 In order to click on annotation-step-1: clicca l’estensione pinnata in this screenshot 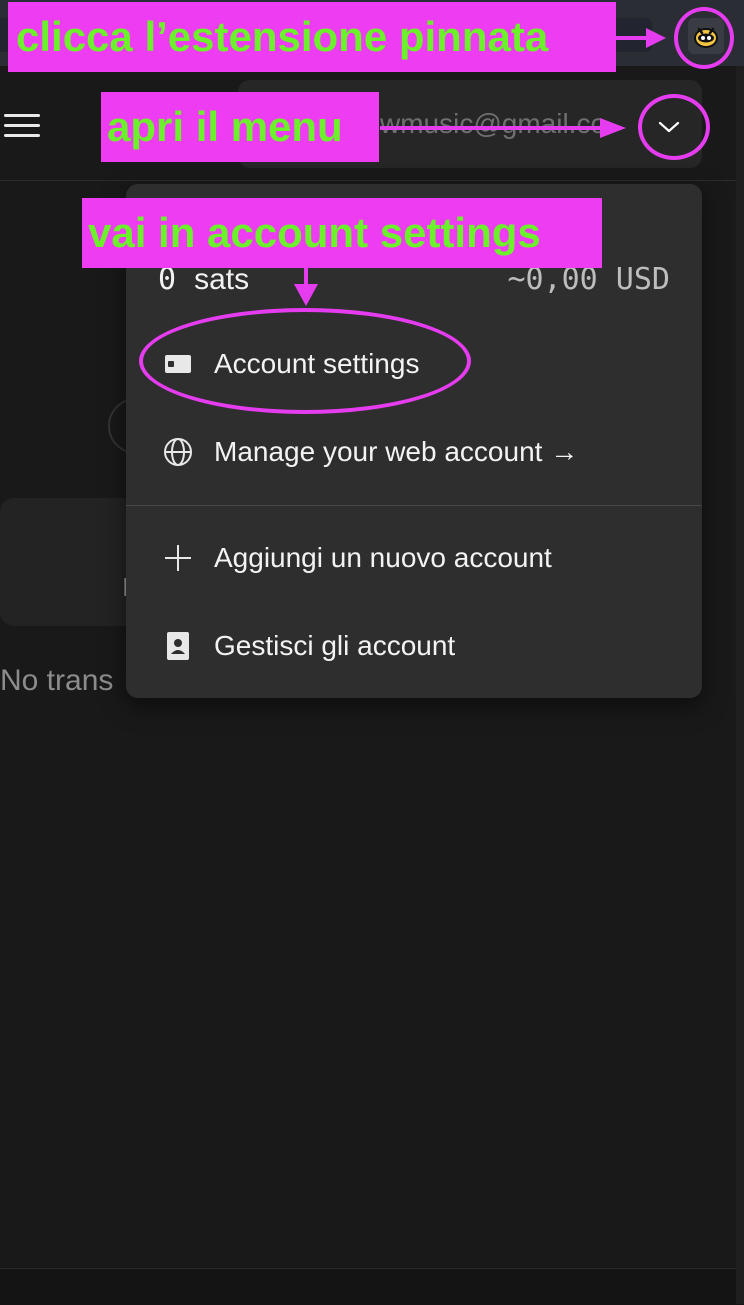, I will do `click(312, 37)`.